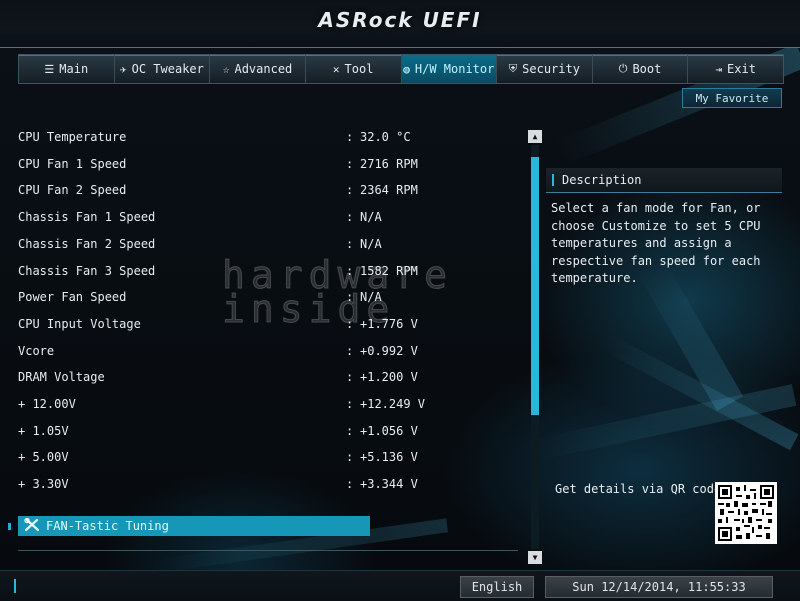 This screenshot has width=800, height=601. I want to click on param-row: + 5.00V : +5.136 V, so click(270, 458).